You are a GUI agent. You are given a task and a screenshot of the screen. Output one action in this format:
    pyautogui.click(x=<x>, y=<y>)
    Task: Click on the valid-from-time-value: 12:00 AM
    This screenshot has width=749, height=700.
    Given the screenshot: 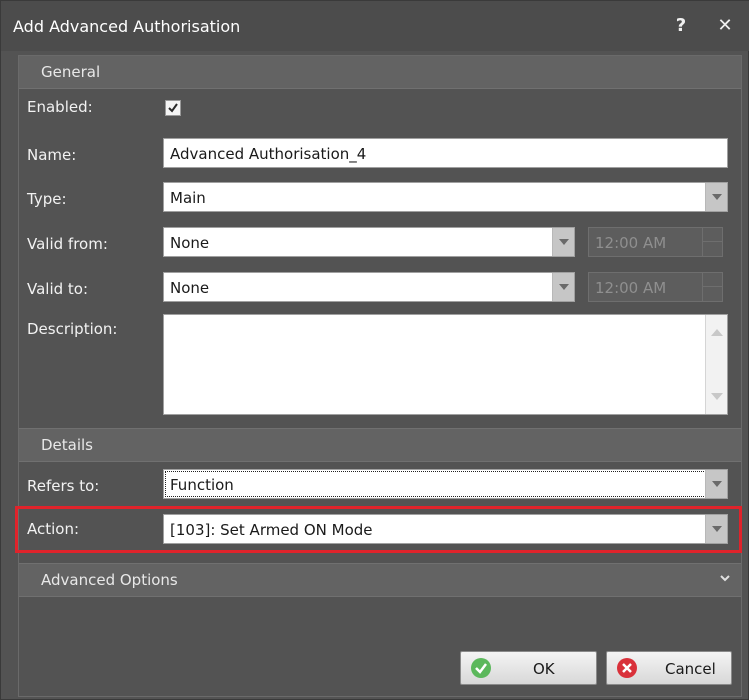 What is the action you would take?
    pyautogui.click(x=631, y=243)
    